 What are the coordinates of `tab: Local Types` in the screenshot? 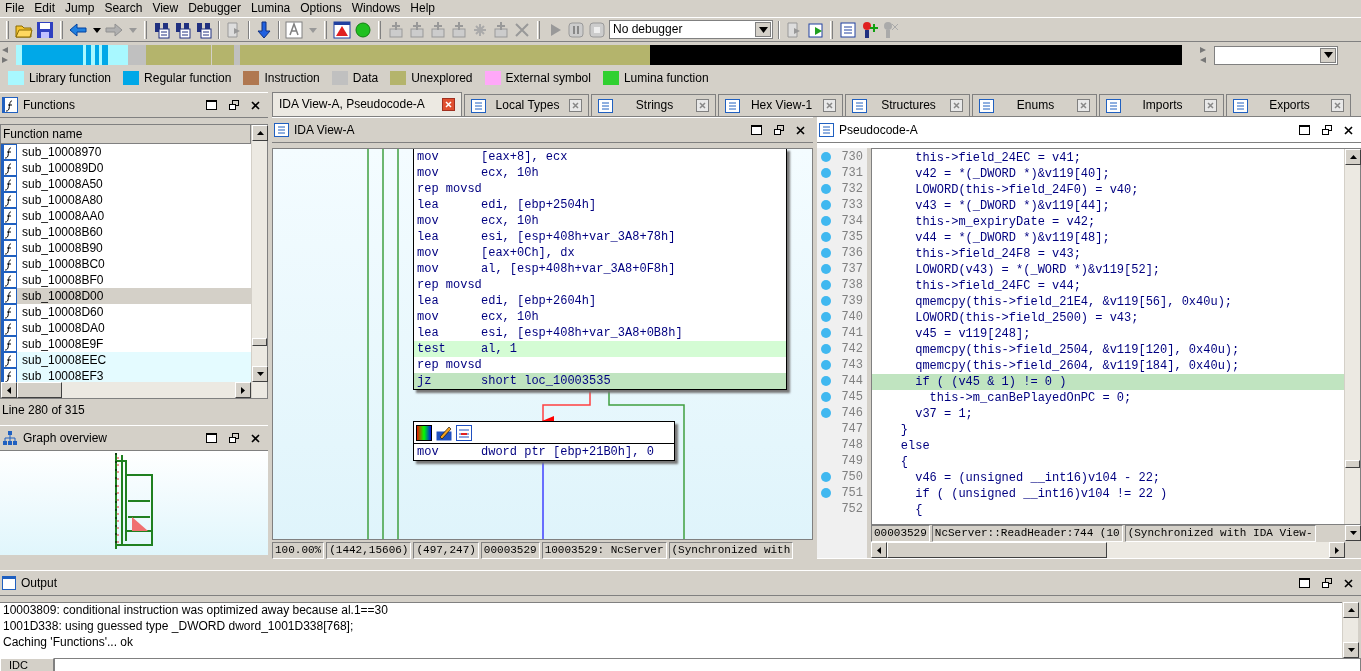 It's located at (526, 105).